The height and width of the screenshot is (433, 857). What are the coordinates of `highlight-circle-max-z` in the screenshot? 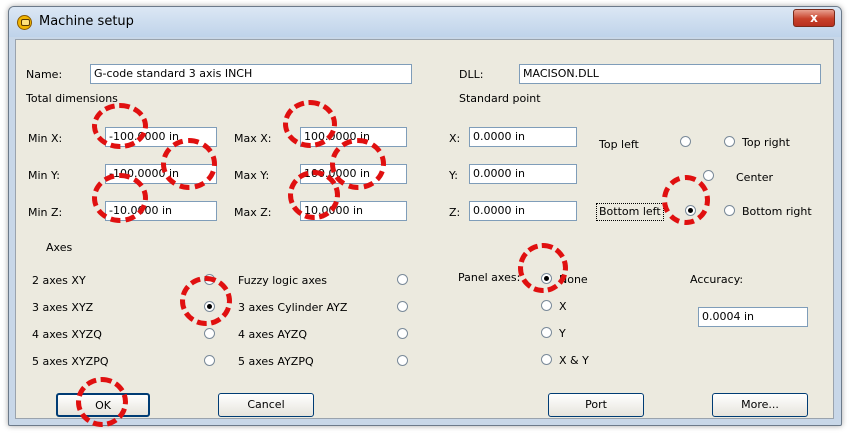 It's located at (314, 195).